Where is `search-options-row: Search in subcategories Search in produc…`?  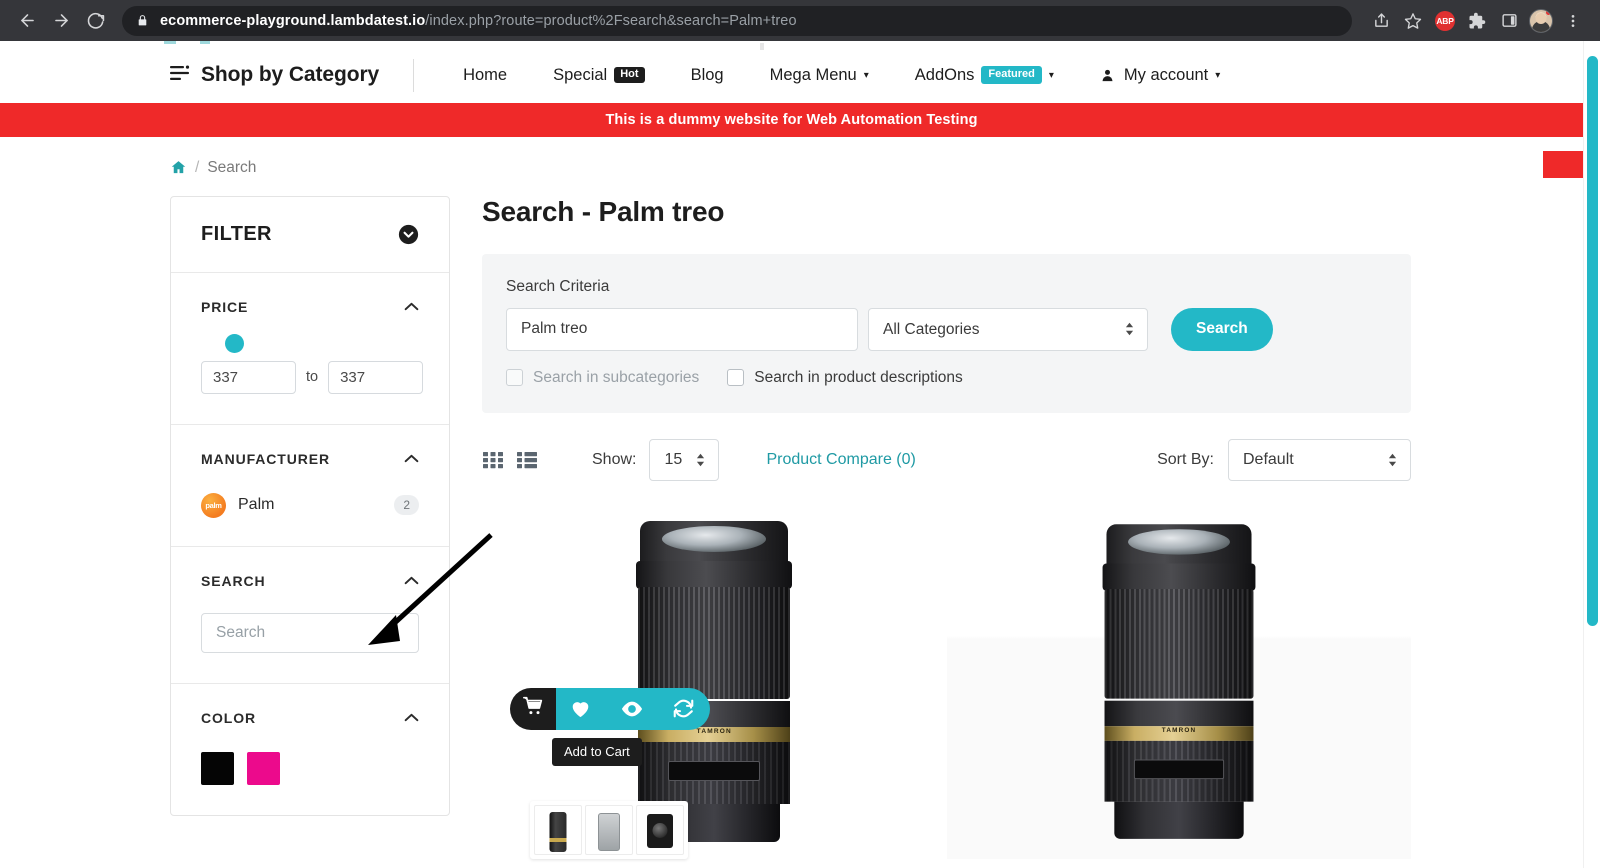 search-options-row: Search in subcategories Search in produc… is located at coordinates (946, 378).